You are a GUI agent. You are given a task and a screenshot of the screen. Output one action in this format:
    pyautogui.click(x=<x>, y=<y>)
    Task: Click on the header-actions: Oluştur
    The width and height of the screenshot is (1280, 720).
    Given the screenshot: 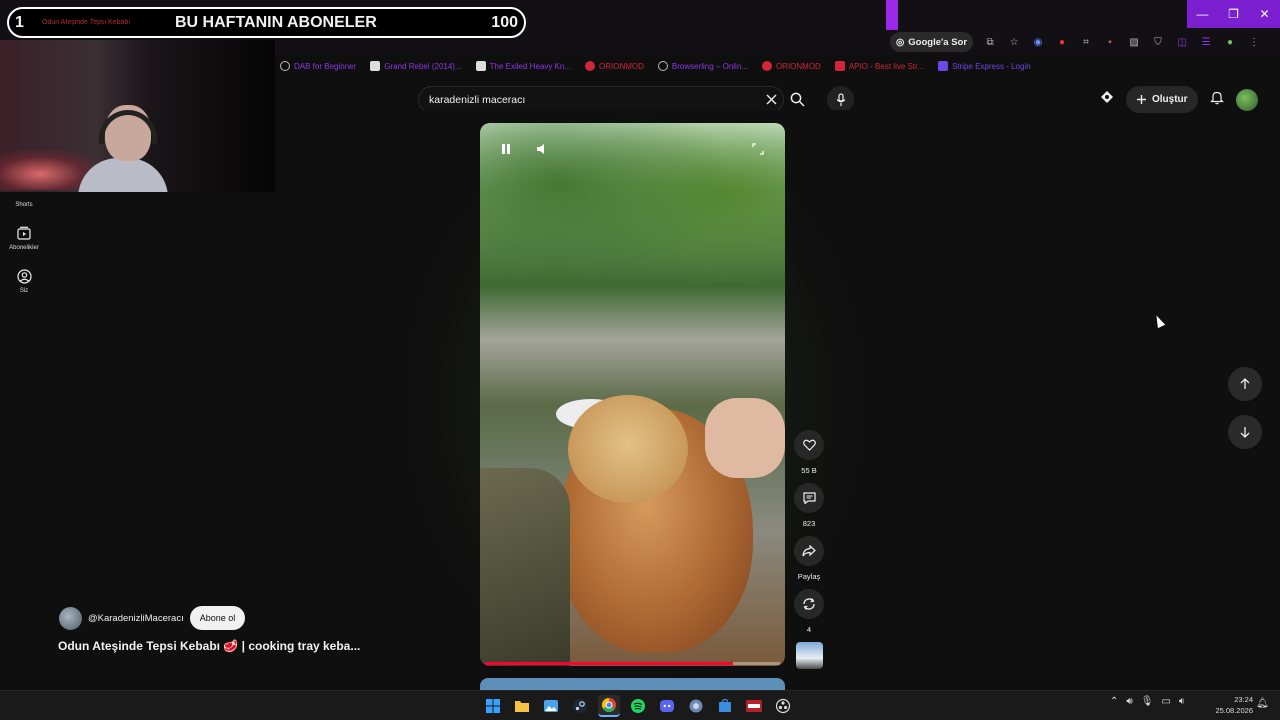 What is the action you would take?
    pyautogui.click(x=1179, y=99)
    